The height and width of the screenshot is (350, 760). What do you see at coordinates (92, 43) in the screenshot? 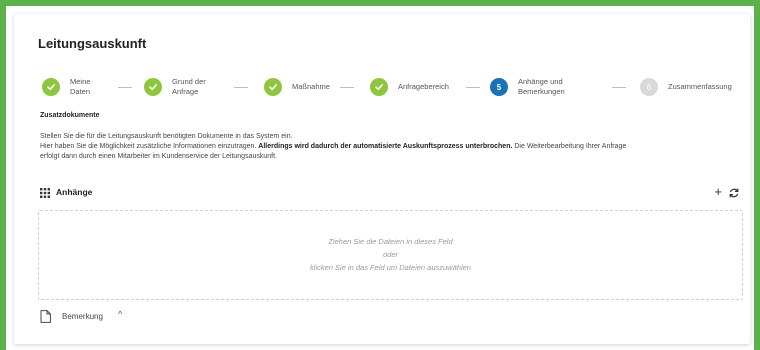
I see `page-title: Leitungsauskunft` at bounding box center [92, 43].